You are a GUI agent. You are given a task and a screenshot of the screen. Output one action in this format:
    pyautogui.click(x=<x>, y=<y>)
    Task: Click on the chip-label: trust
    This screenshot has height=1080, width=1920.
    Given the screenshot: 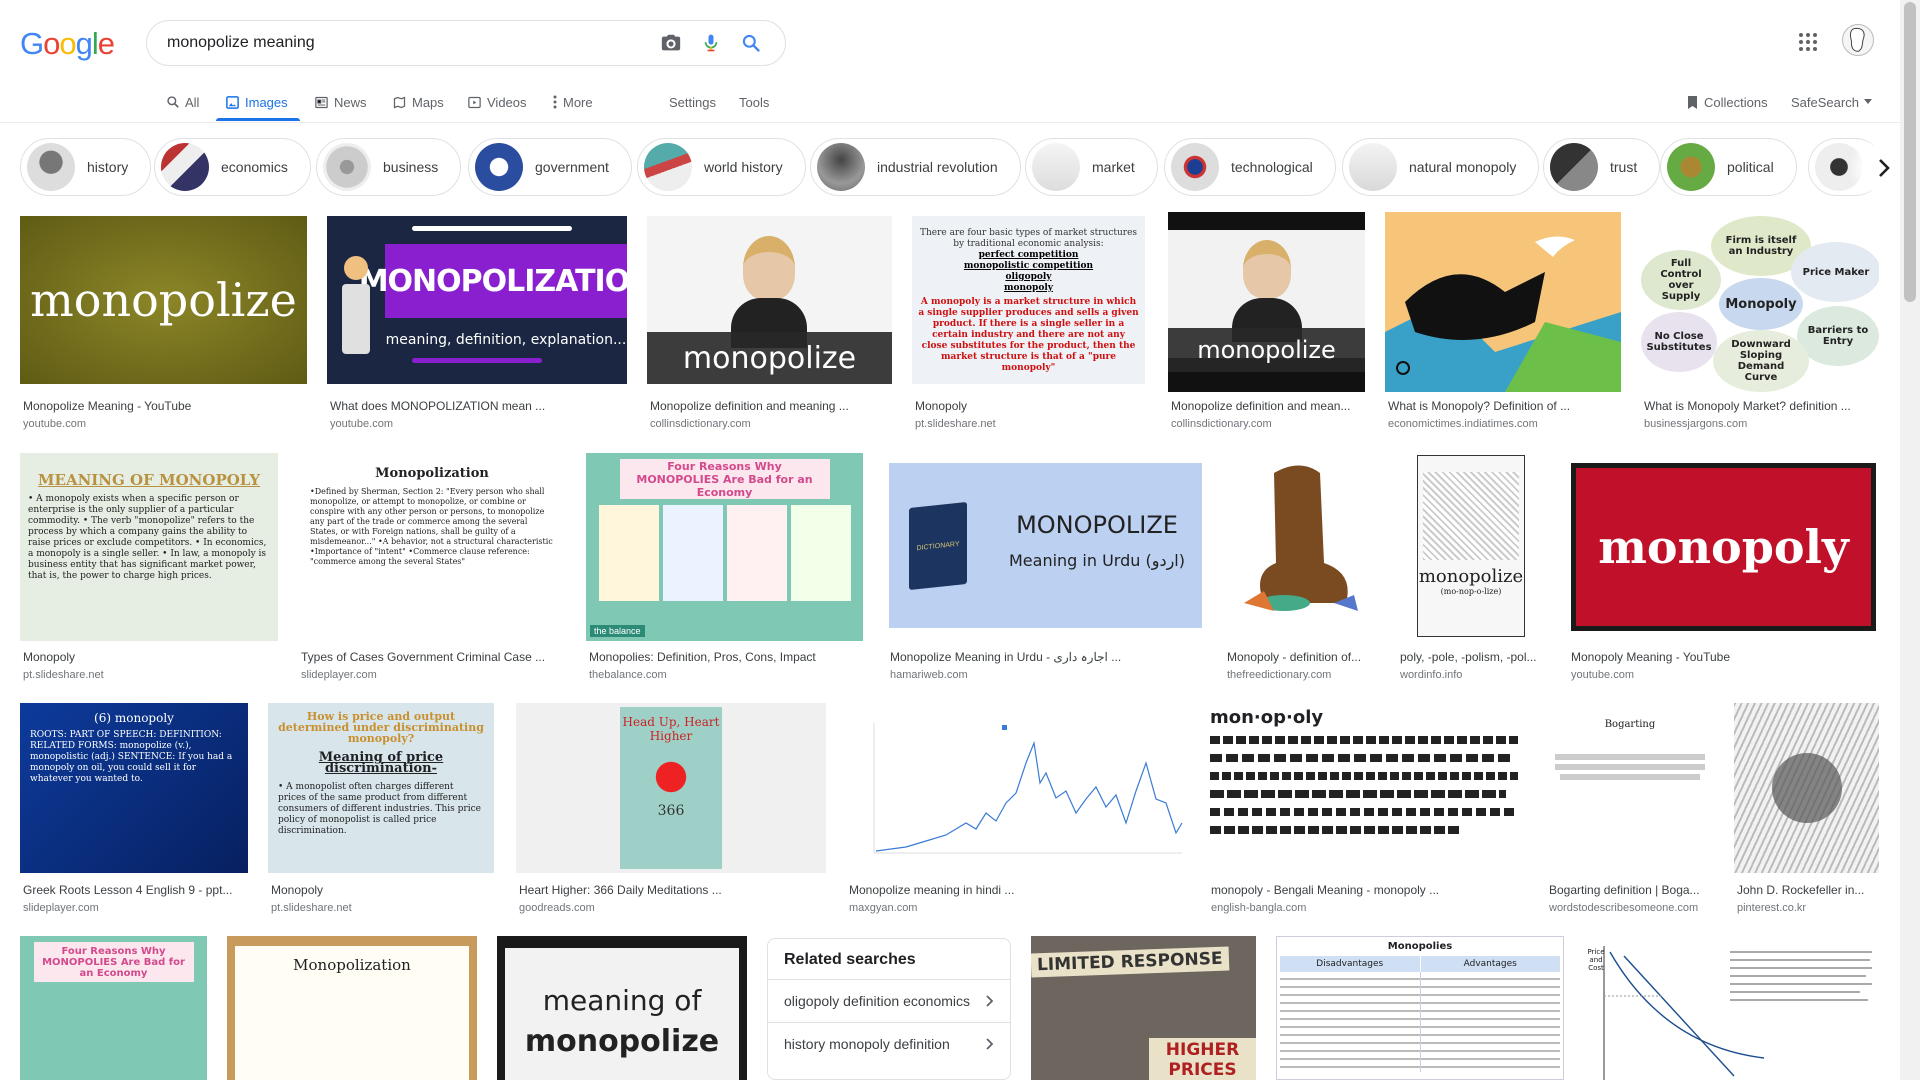 What is the action you would take?
    pyautogui.click(x=1624, y=167)
    